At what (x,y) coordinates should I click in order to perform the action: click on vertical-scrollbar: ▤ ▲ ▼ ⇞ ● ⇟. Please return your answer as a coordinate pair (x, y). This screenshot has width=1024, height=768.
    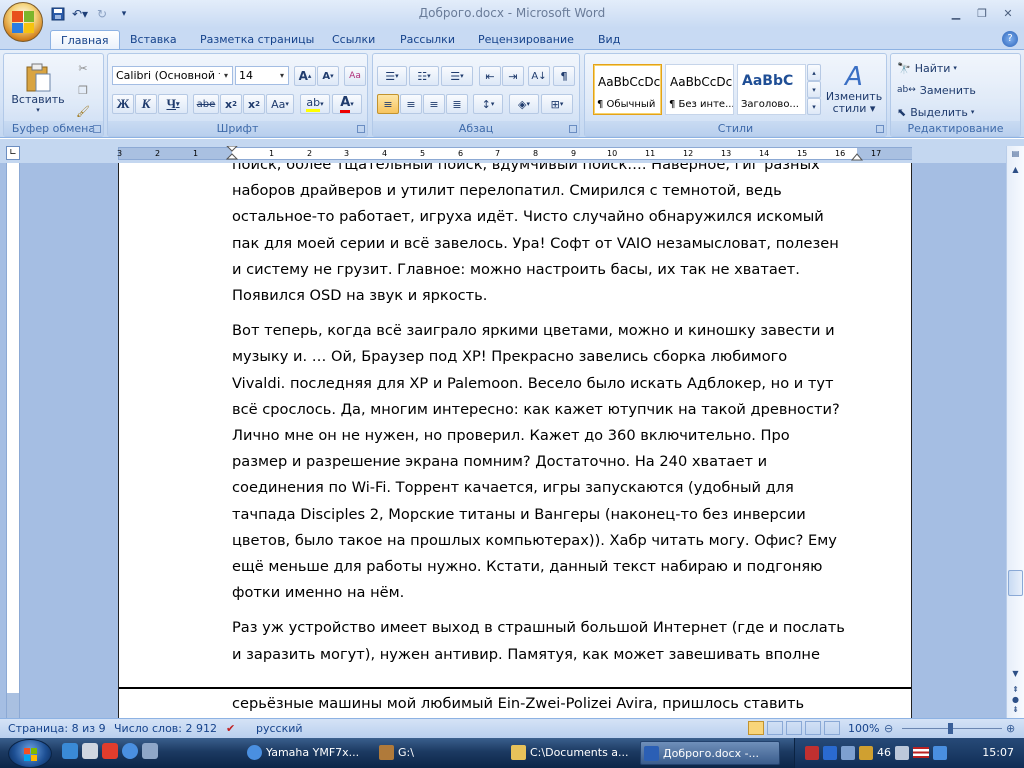
    Looking at the image, I should click on (1015, 432).